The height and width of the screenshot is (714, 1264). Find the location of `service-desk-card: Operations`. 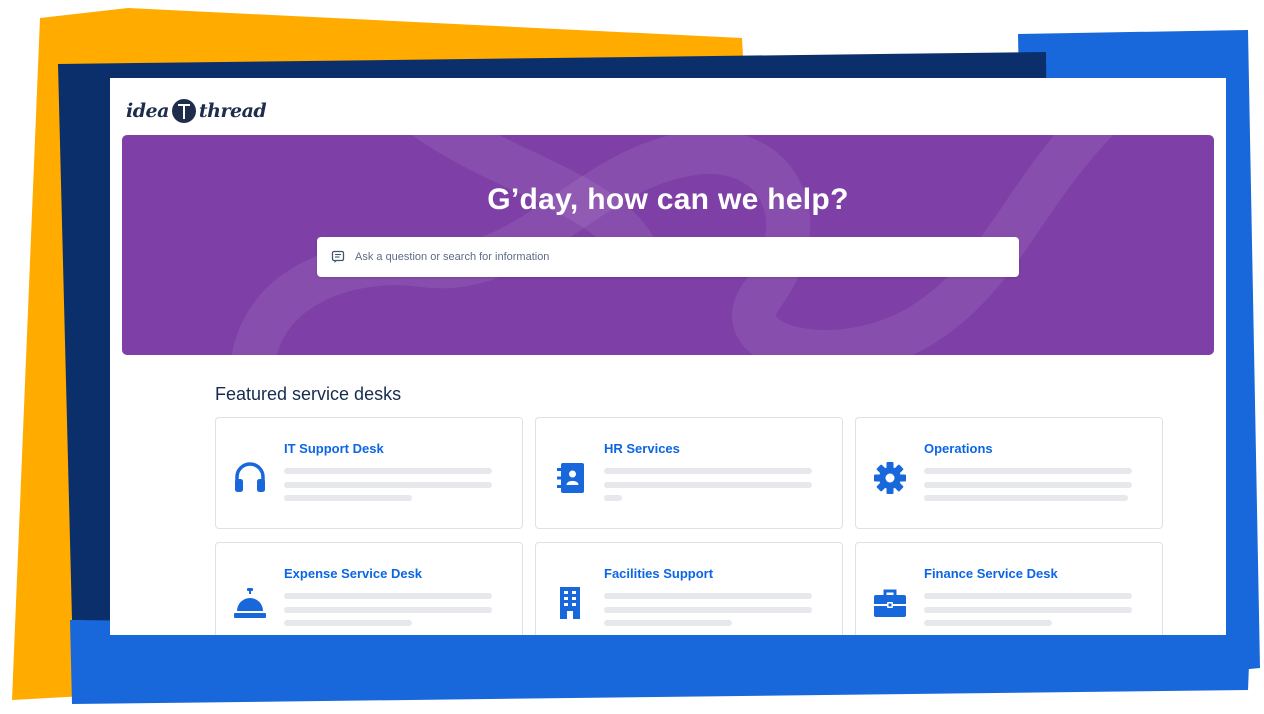

service-desk-card: Operations is located at coordinates (1009, 473).